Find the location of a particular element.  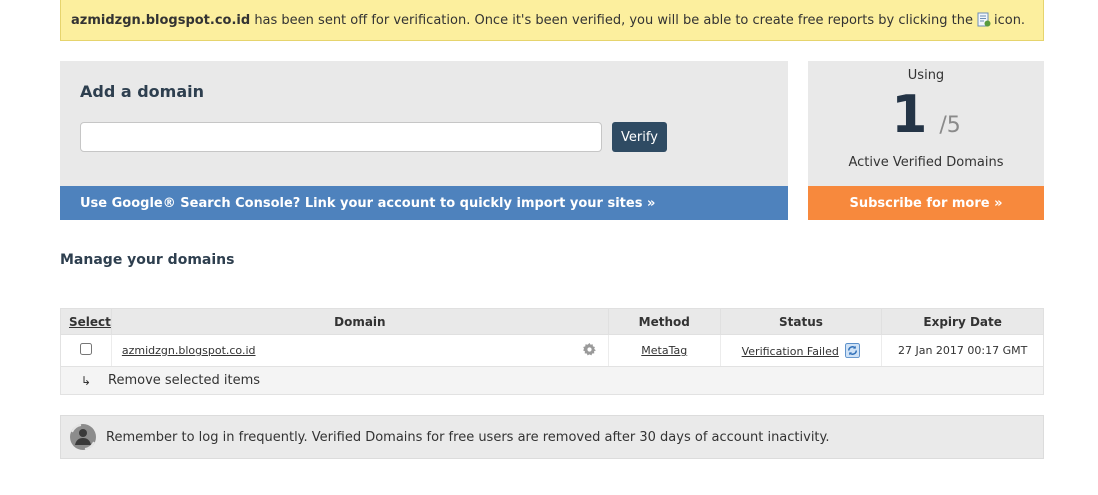

domain-count: 1 /5 is located at coordinates (926, 115).